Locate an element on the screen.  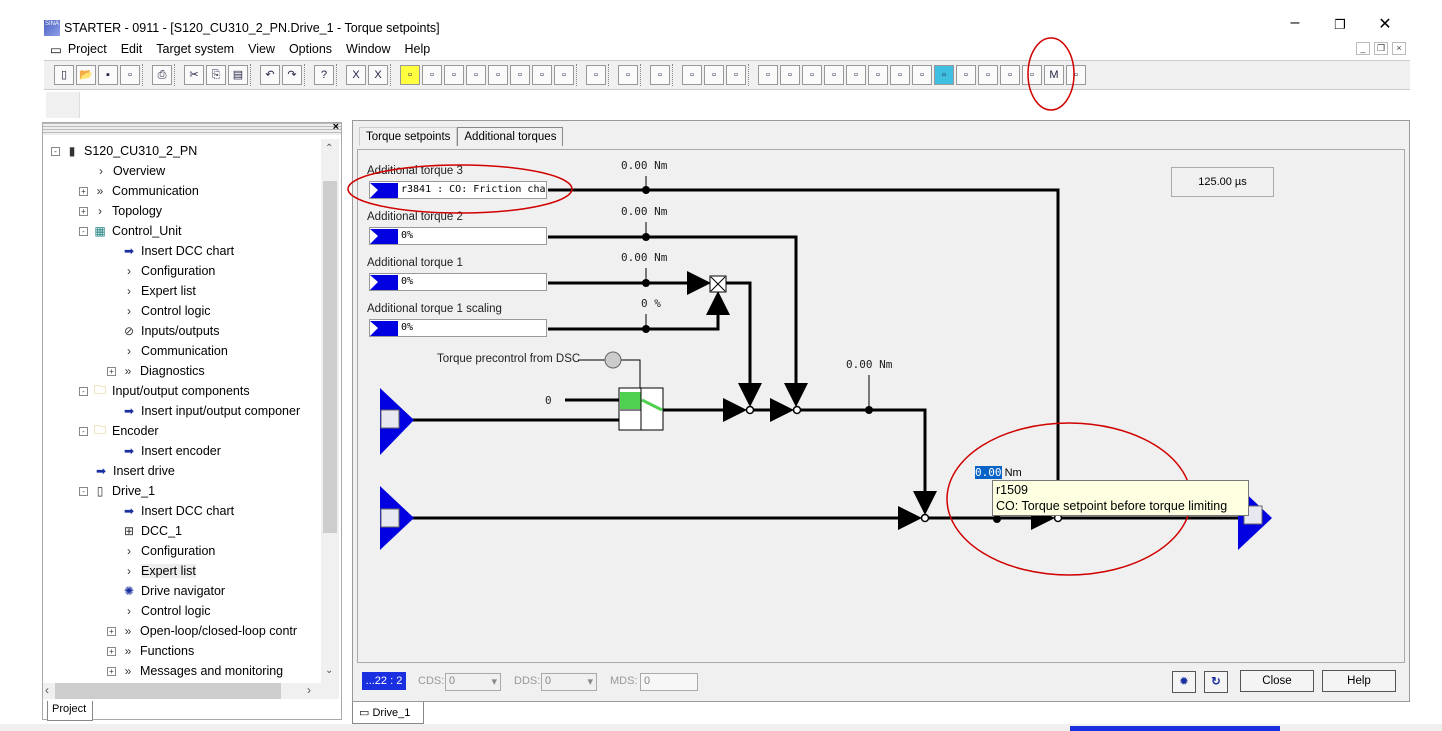
tree-item: + » Diagnostics is located at coordinates (156, 371).